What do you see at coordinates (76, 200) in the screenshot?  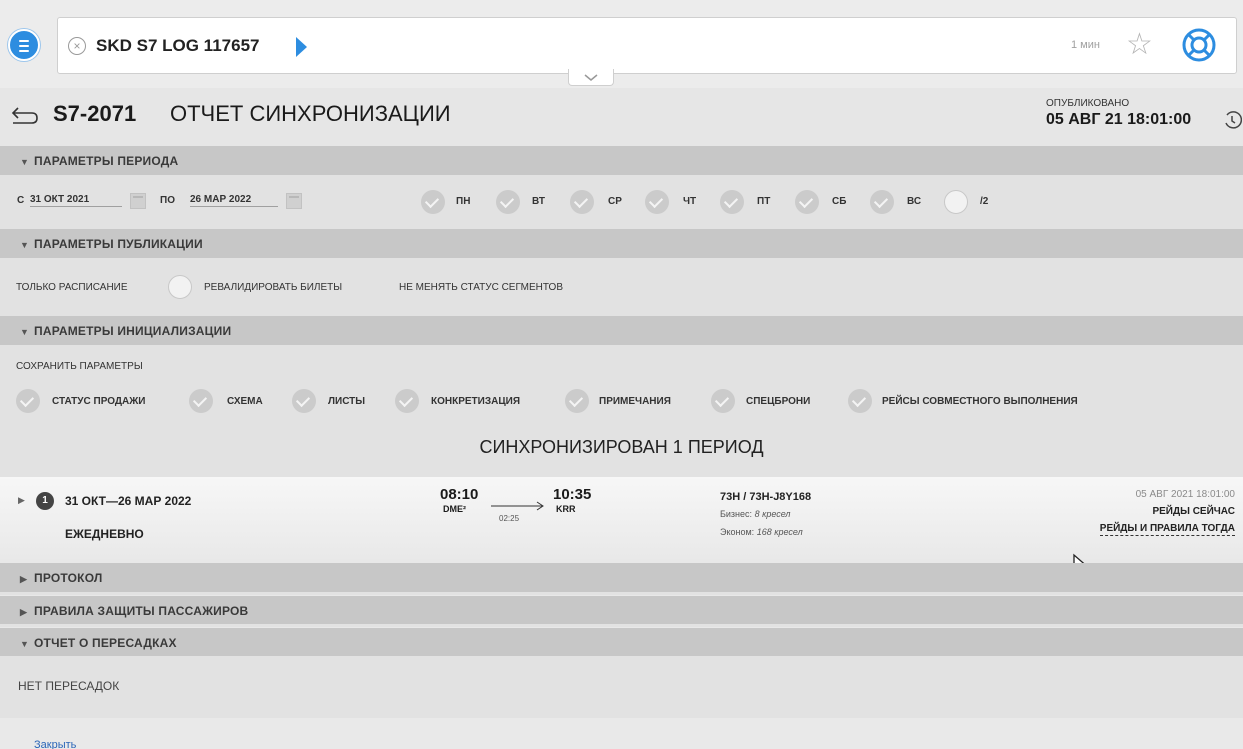 I see `from-date-input: 31 ОКТ 2021` at bounding box center [76, 200].